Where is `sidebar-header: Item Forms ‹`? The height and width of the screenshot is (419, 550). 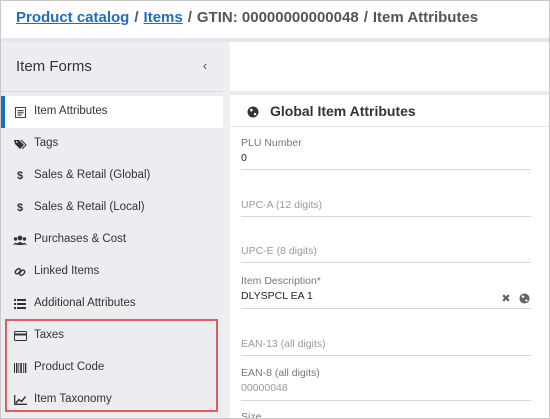
sidebar-header: Item Forms ‹ is located at coordinates (112, 67).